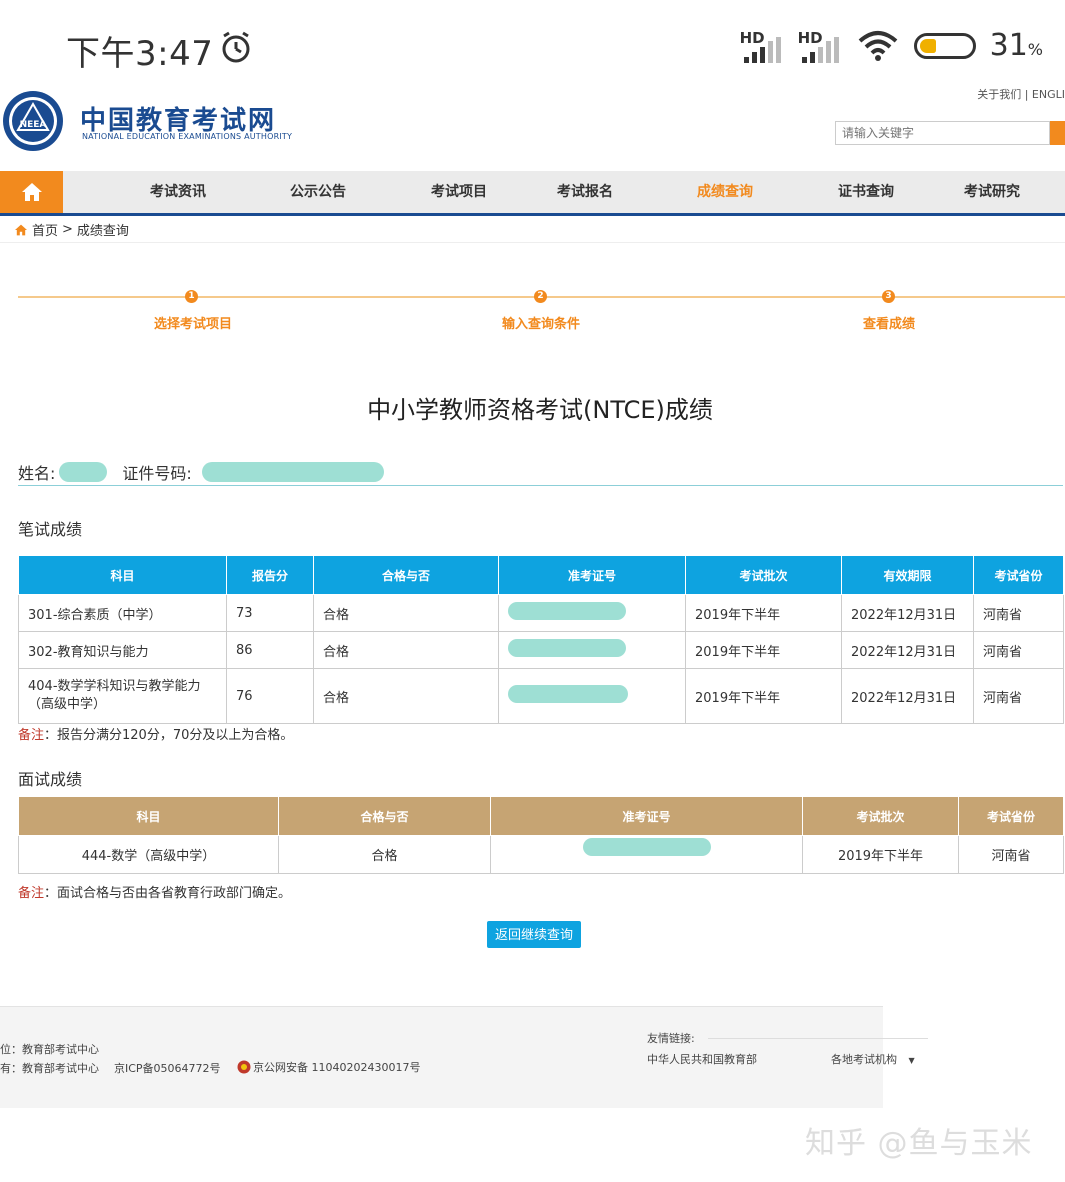  I want to click on nav-item-exam-projects: 考试项目, so click(459, 192).